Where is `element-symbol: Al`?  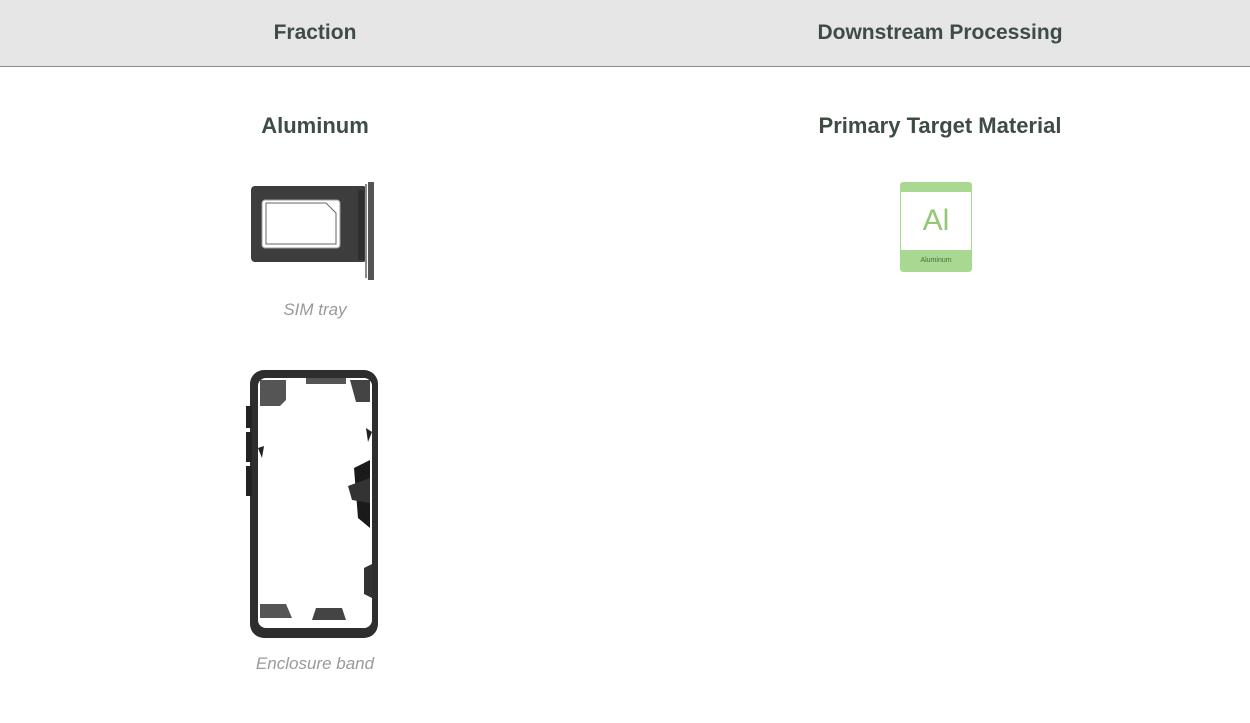
element-symbol: Al is located at coordinates (936, 220).